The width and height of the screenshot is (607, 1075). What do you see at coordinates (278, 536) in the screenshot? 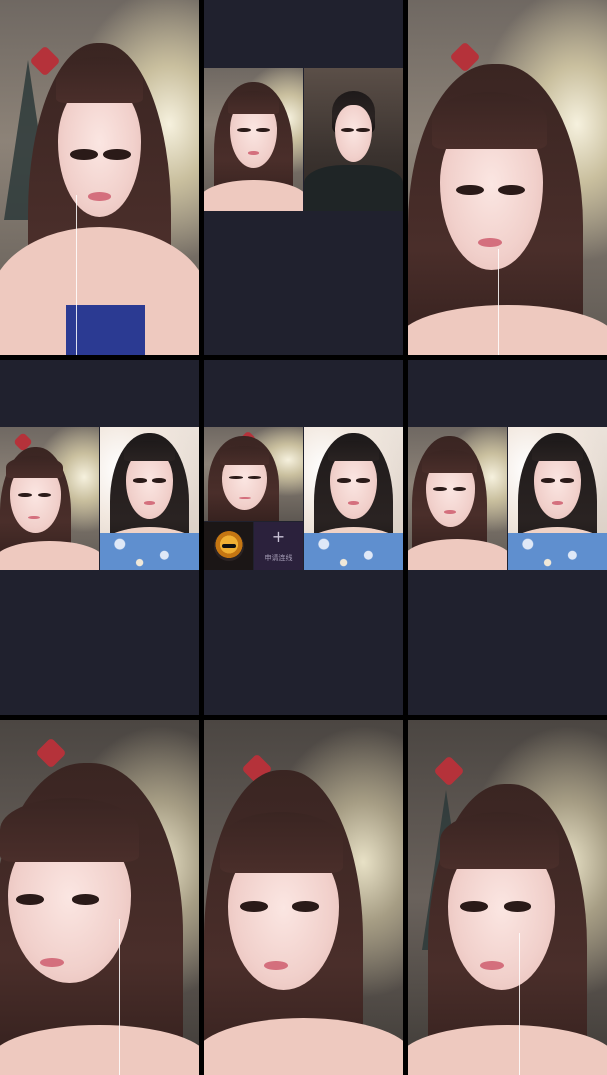
I see `plus-icon: +` at bounding box center [278, 536].